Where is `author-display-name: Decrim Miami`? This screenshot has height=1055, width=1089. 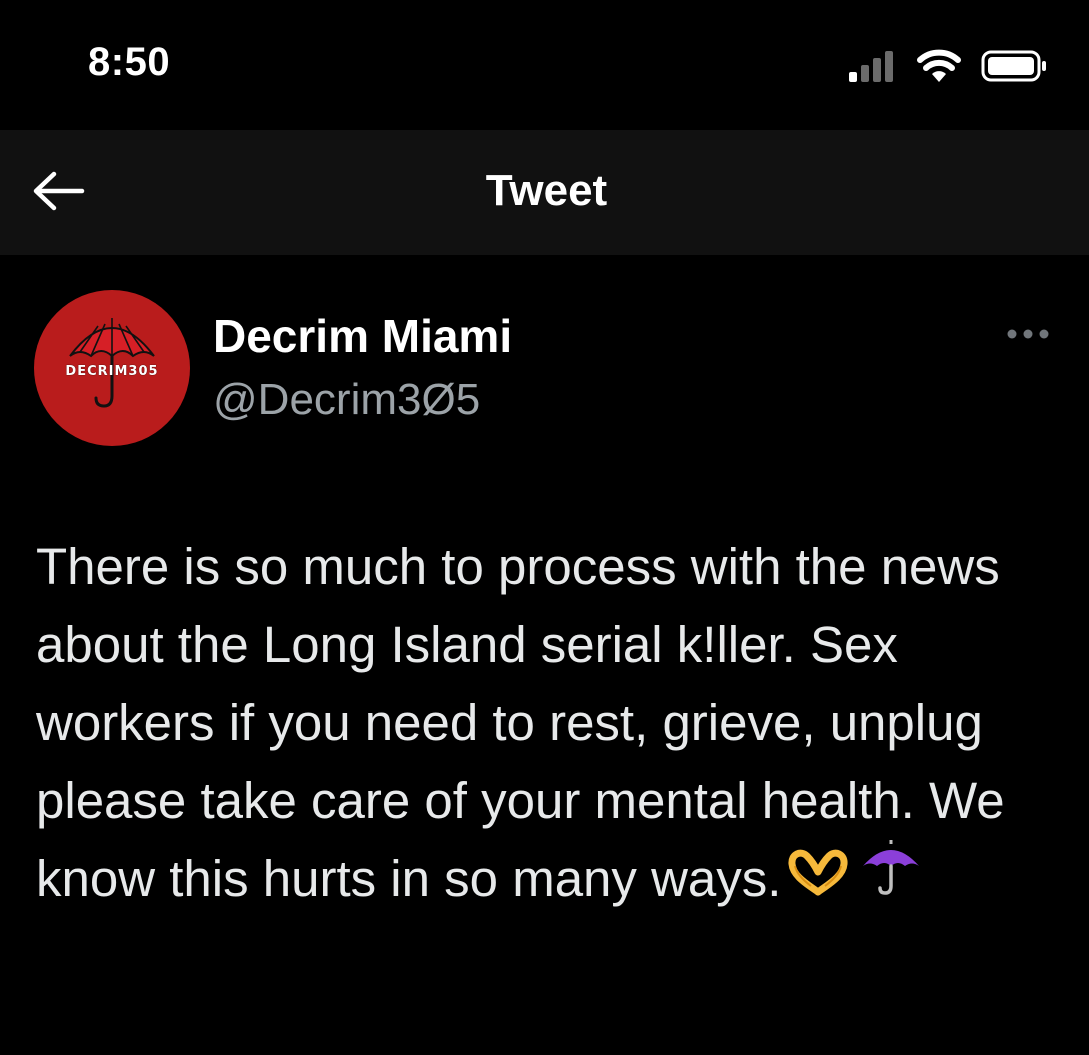 author-display-name: Decrim Miami is located at coordinates (362, 336).